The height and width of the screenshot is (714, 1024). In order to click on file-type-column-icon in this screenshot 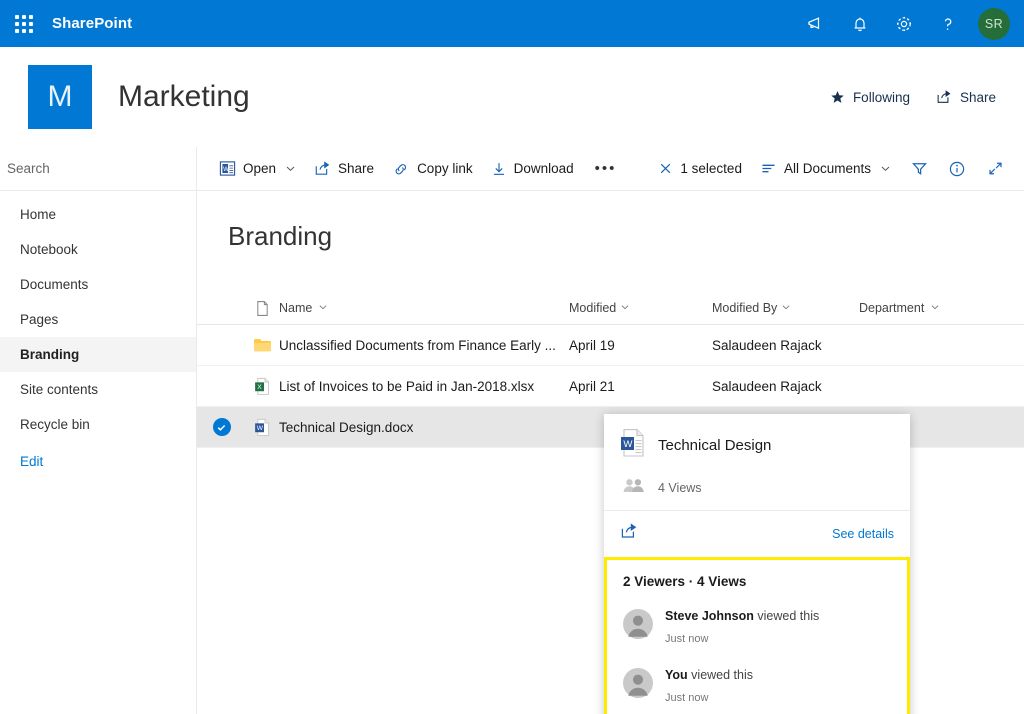, I will do `click(262, 308)`.